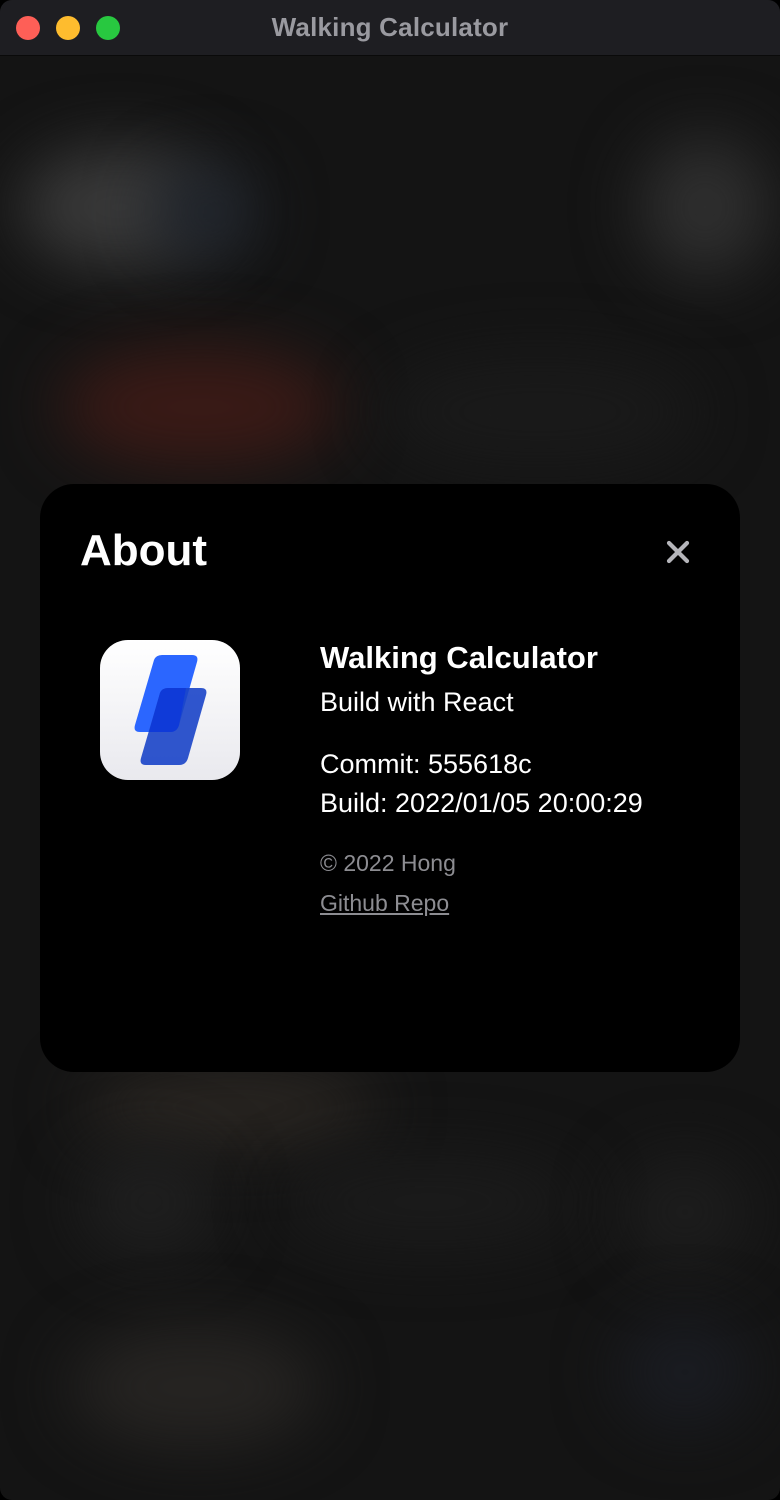 This screenshot has width=780, height=1500. What do you see at coordinates (481, 803) in the screenshot?
I see `build-timestamp: Build: 2022/01/05 20:00:29` at bounding box center [481, 803].